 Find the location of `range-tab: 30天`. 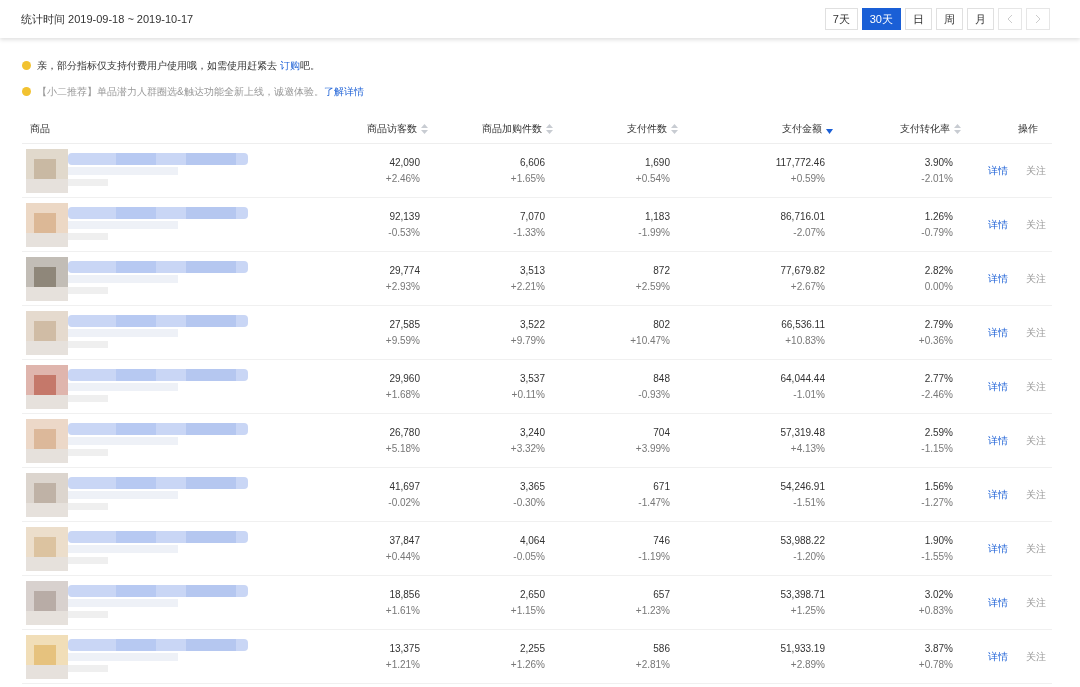

range-tab: 30天 is located at coordinates (881, 19).